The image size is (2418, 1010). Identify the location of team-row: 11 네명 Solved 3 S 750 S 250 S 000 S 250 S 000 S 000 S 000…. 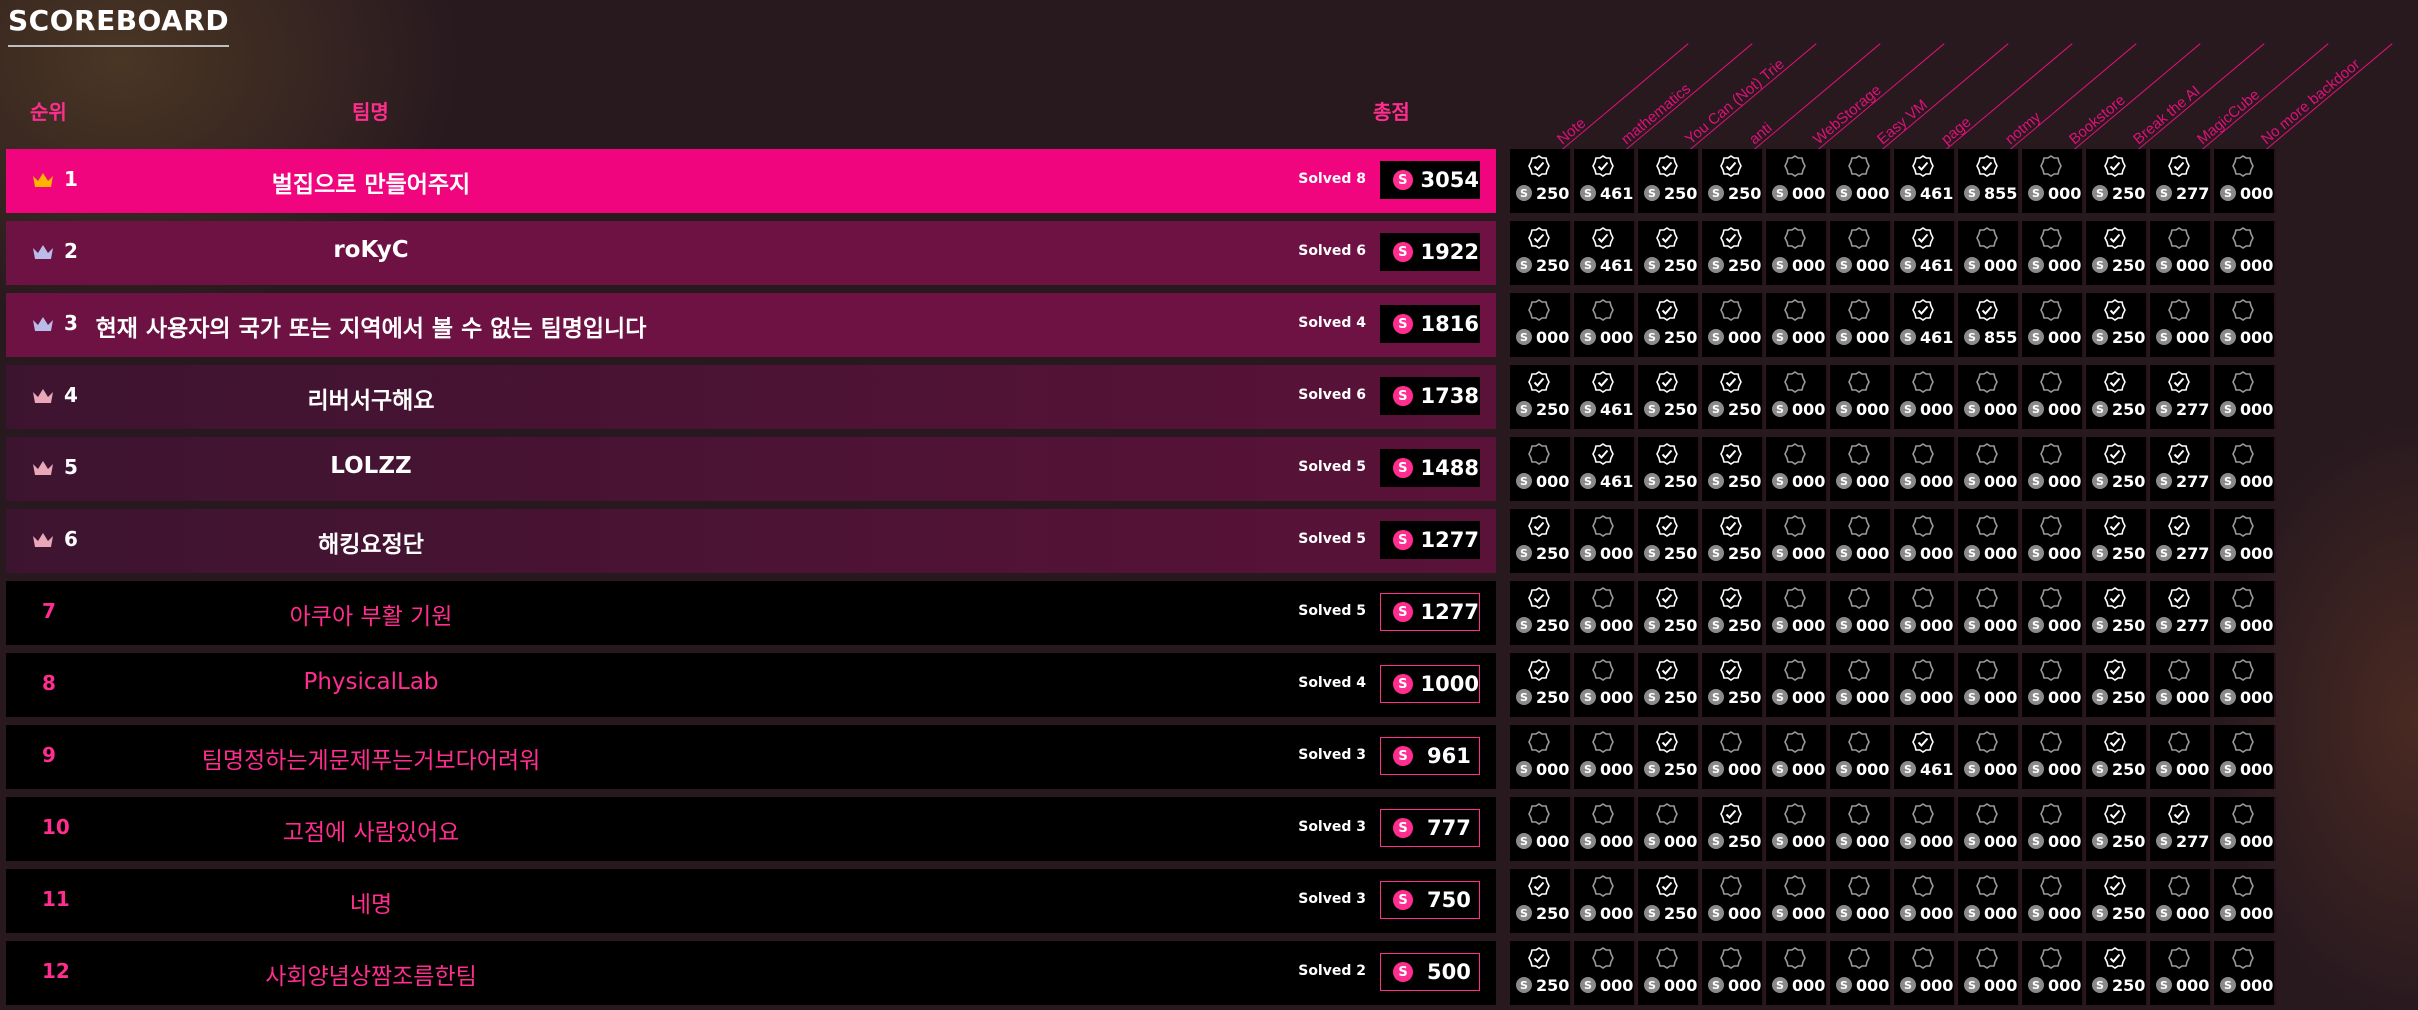
(1141, 901).